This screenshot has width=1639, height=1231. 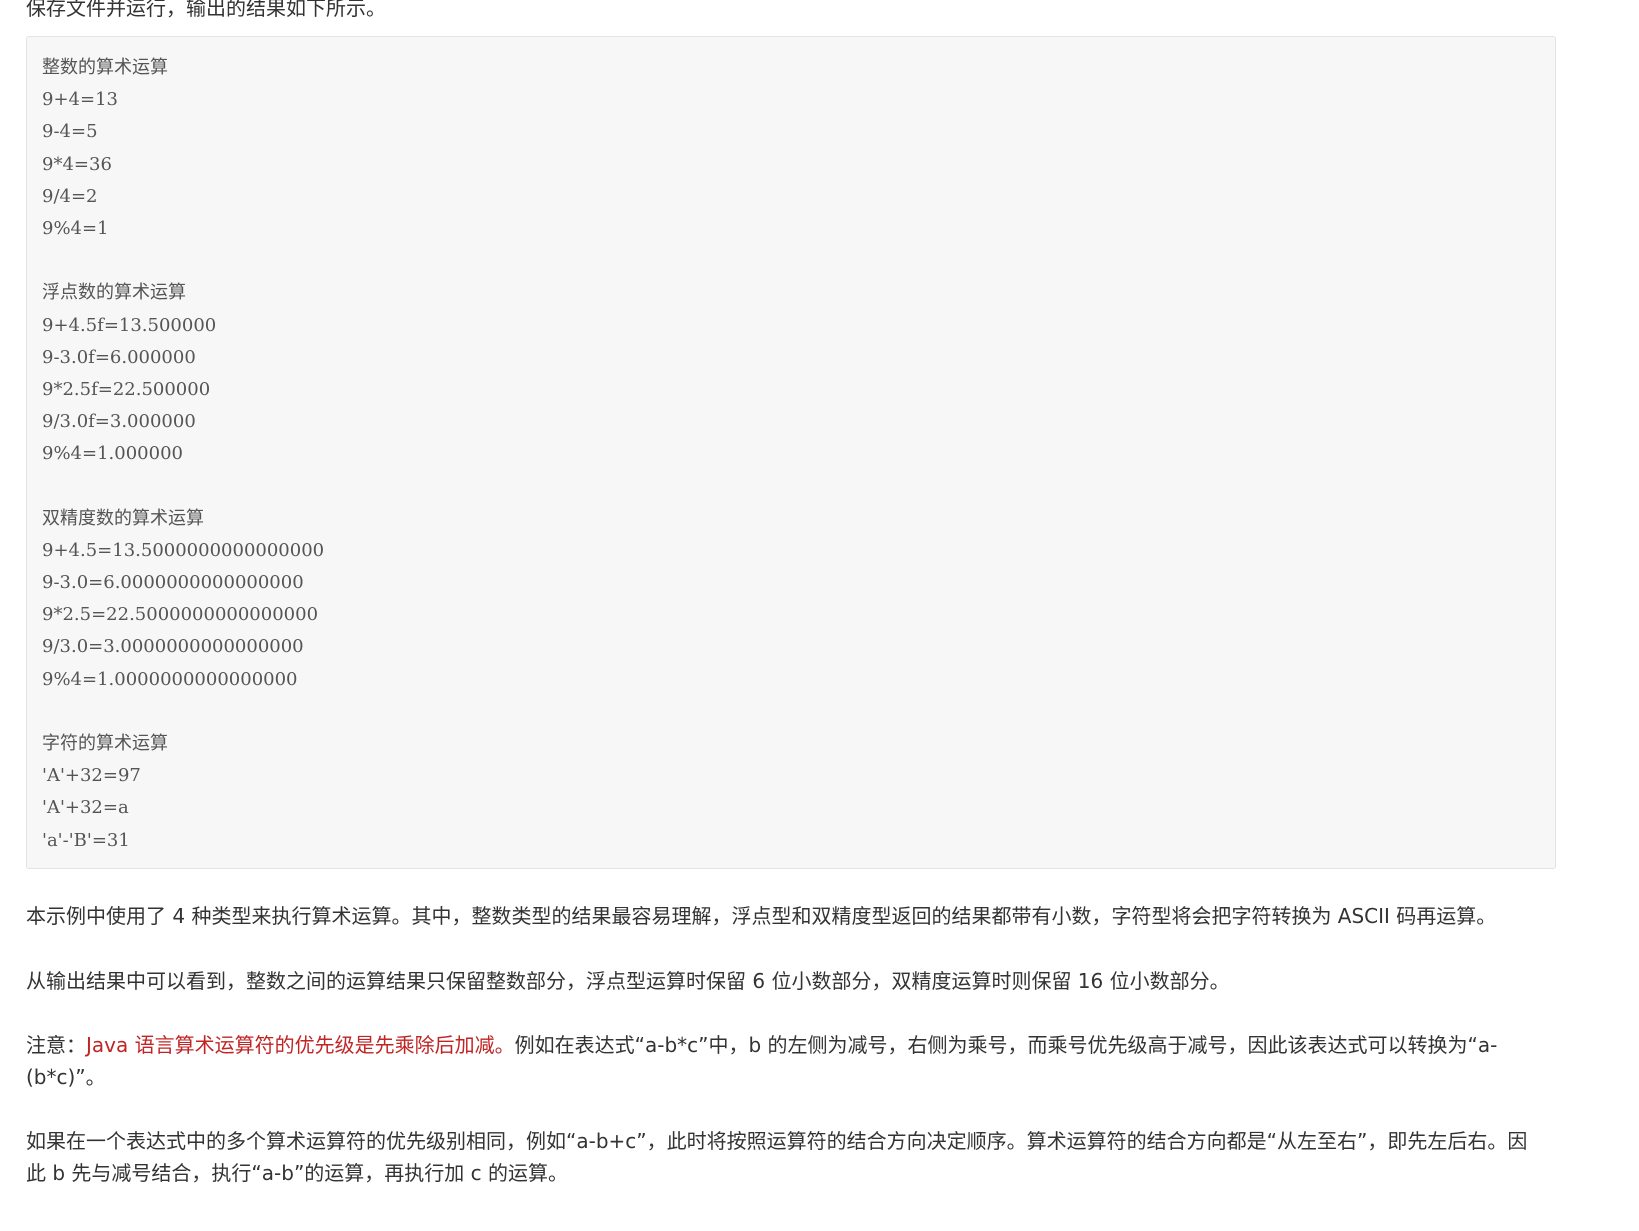 I want to click on code-line: 'A'+32=a, so click(x=85, y=808).